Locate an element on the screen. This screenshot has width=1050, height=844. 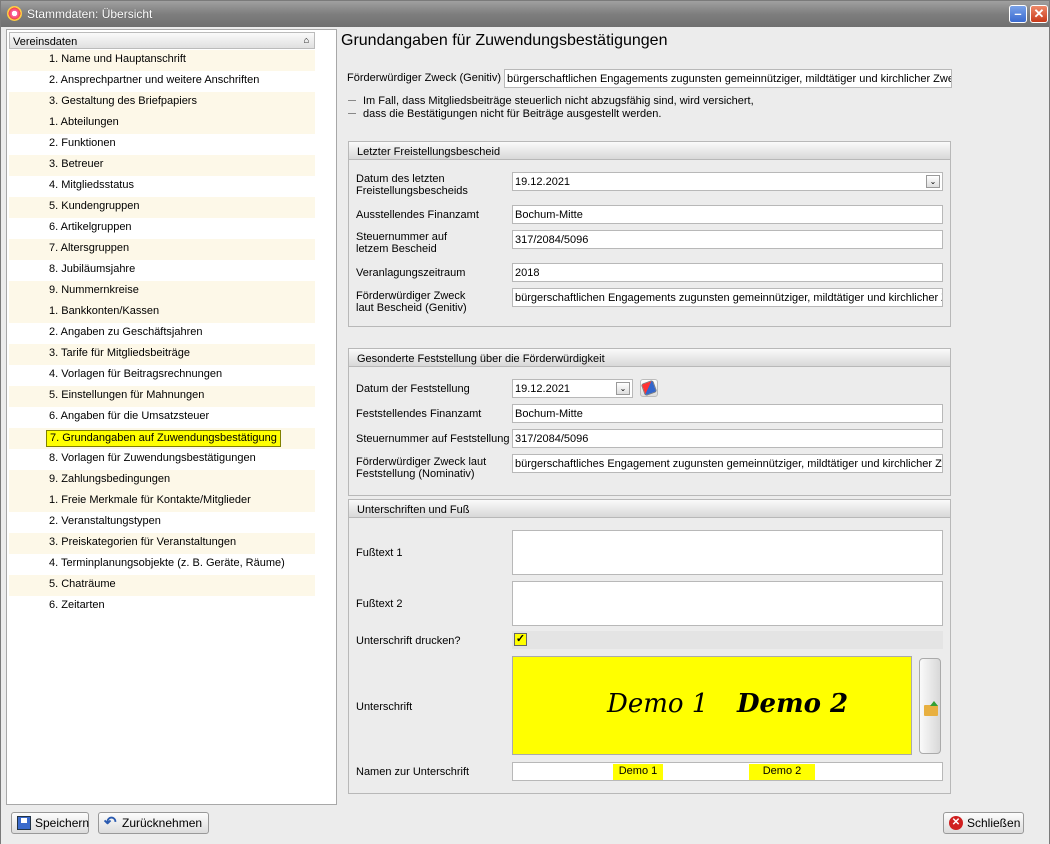
close-window-button: ✕ is located at coordinates (1039, 14).